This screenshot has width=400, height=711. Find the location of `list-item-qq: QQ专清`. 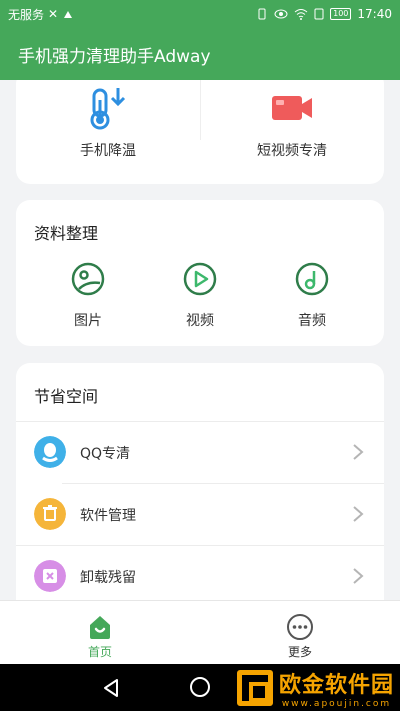

list-item-qq: QQ专清 is located at coordinates (200, 452).